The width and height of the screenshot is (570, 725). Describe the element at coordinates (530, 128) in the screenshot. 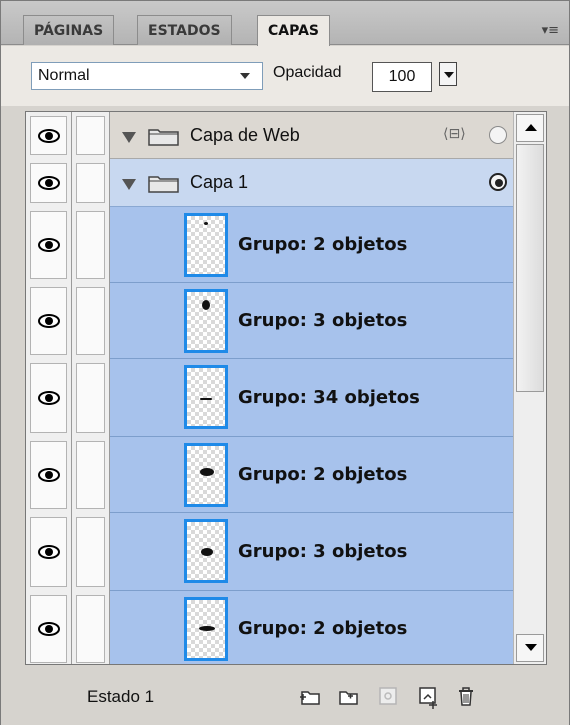

I see `scroll-up-button` at that location.